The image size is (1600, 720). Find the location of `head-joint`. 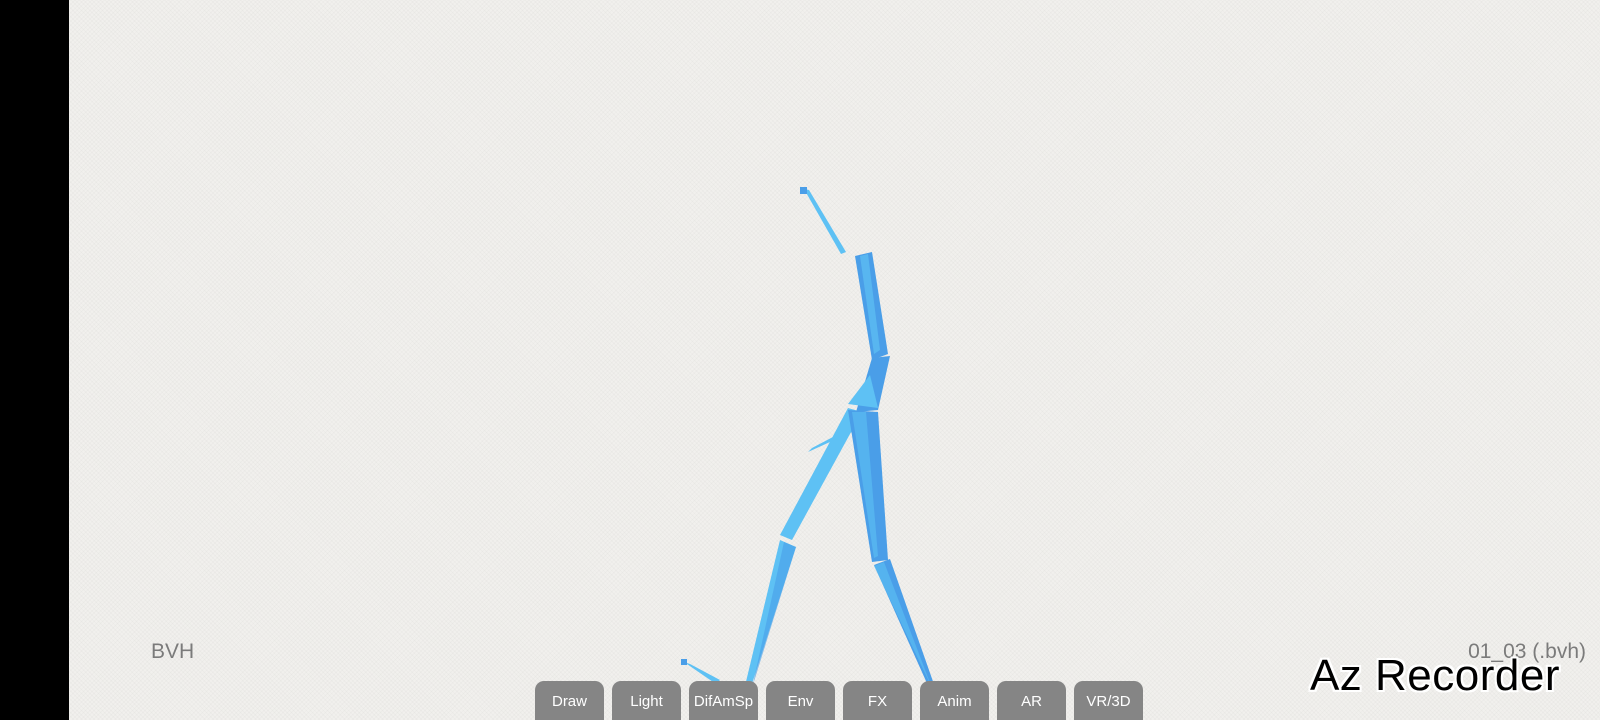

head-joint is located at coordinates (803, 190).